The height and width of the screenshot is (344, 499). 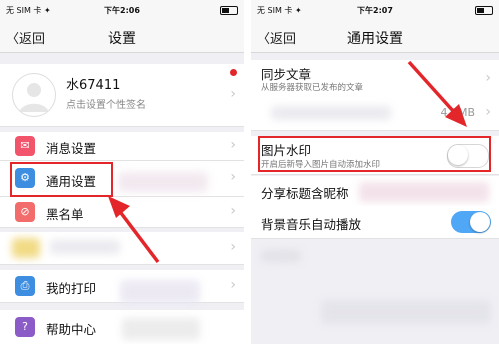 What do you see at coordinates (312, 88) in the screenshot?
I see `sync-articles-subtitle: 从服务器获取已发布的文章` at bounding box center [312, 88].